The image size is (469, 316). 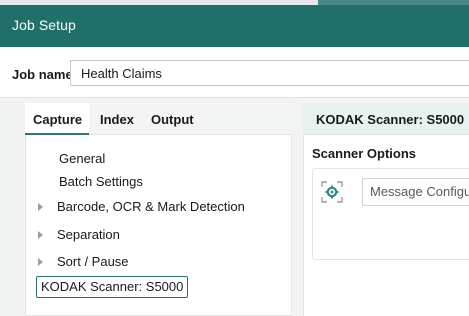 I want to click on tree-item-barcode-ocr: Barcode, OCR & Mark Detection, so click(x=151, y=206).